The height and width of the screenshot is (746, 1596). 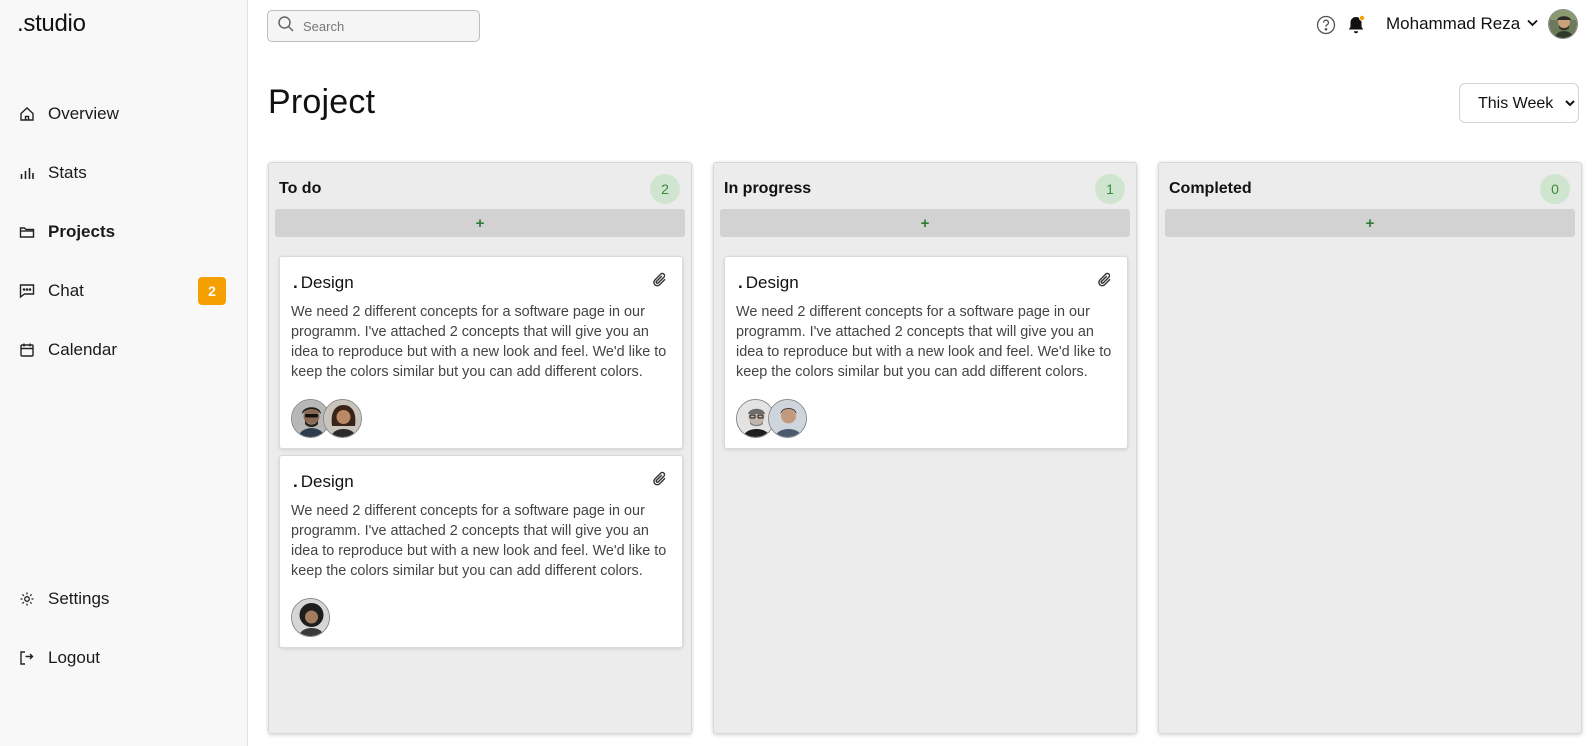 What do you see at coordinates (124, 173) in the screenshot?
I see `sidebar-item-stats: Stats` at bounding box center [124, 173].